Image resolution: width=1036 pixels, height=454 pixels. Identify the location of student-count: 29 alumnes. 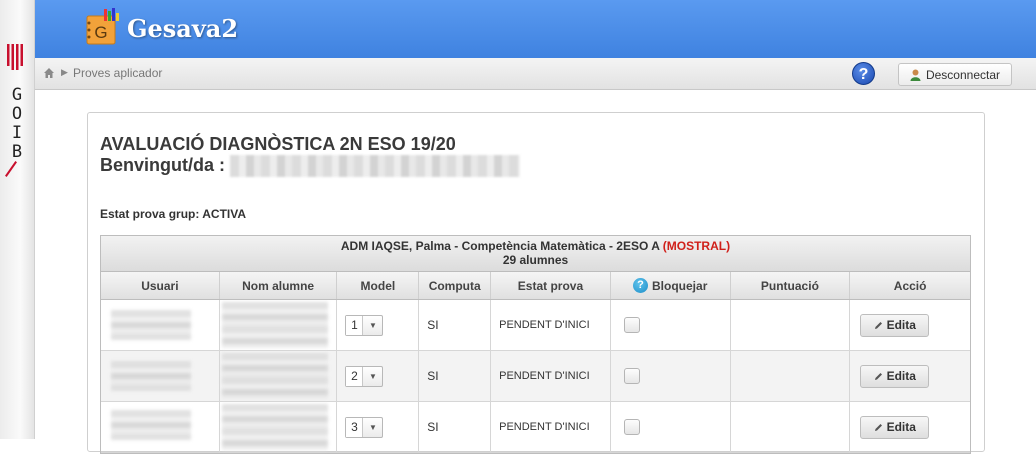
(535, 260).